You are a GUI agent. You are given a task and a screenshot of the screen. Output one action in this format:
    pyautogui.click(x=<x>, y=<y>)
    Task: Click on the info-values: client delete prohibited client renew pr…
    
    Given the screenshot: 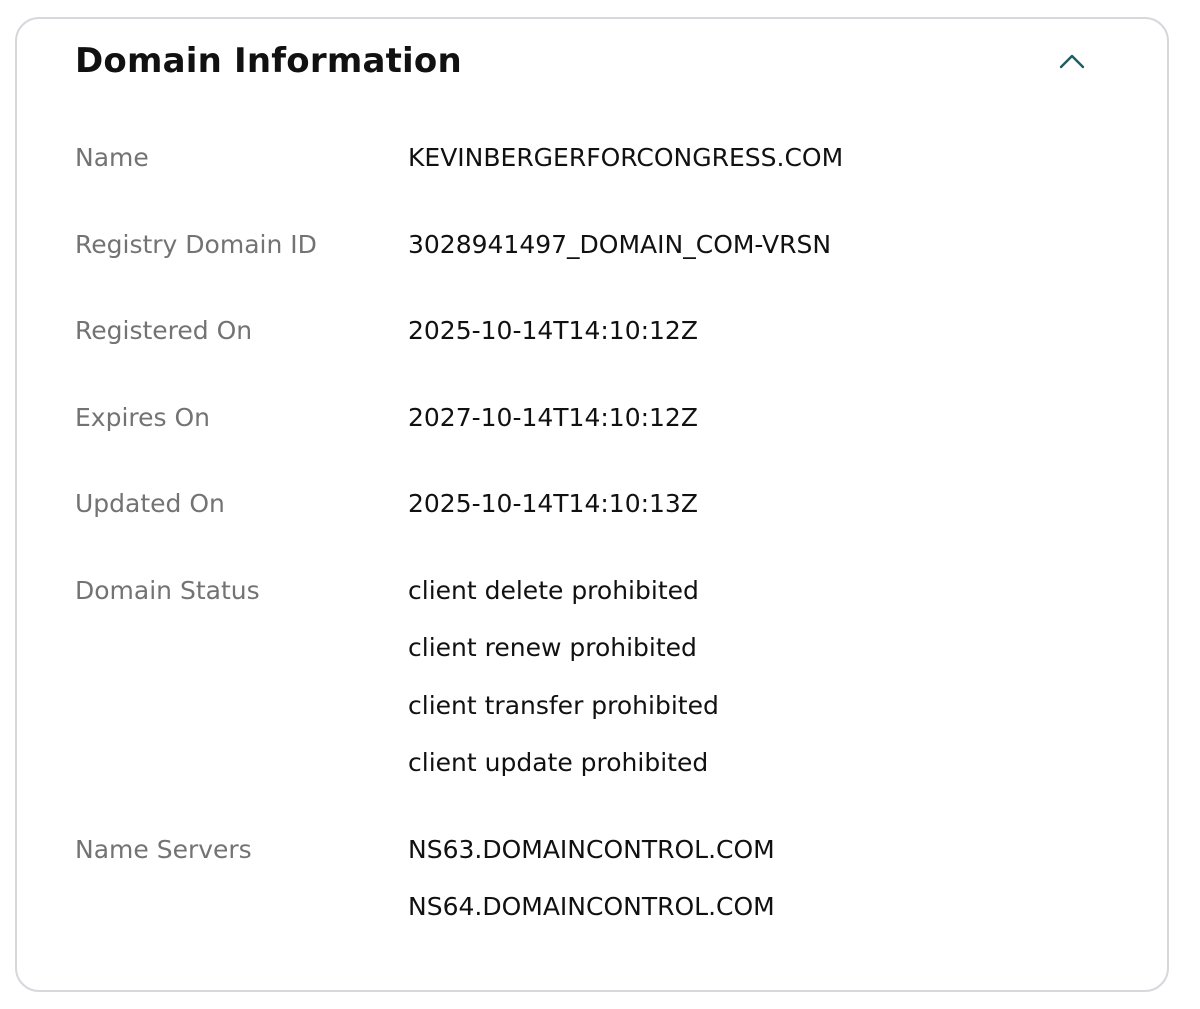 What is the action you would take?
    pyautogui.click(x=771, y=677)
    